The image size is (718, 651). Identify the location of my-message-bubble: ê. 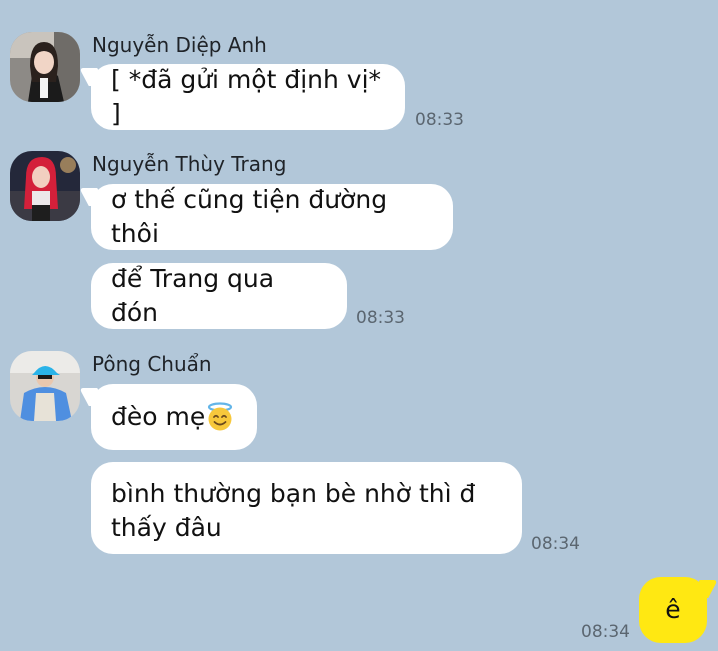
(673, 610).